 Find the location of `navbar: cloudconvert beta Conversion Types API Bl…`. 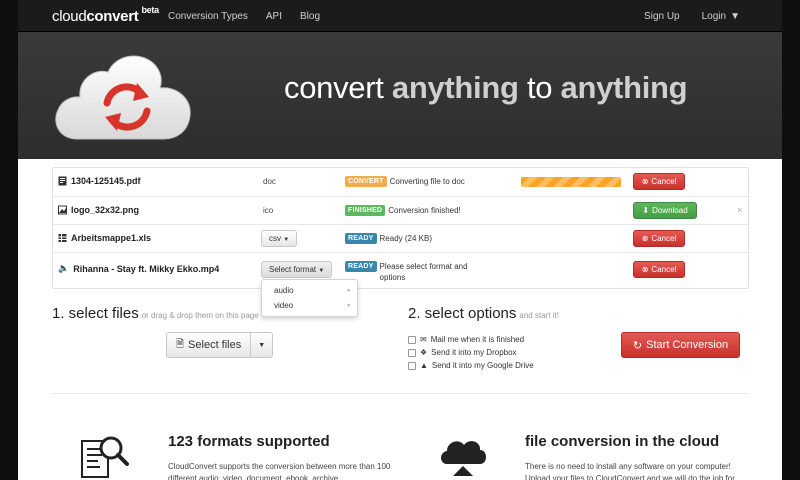

navbar: cloudconvert beta Conversion Types API Bl… is located at coordinates (400, 16).